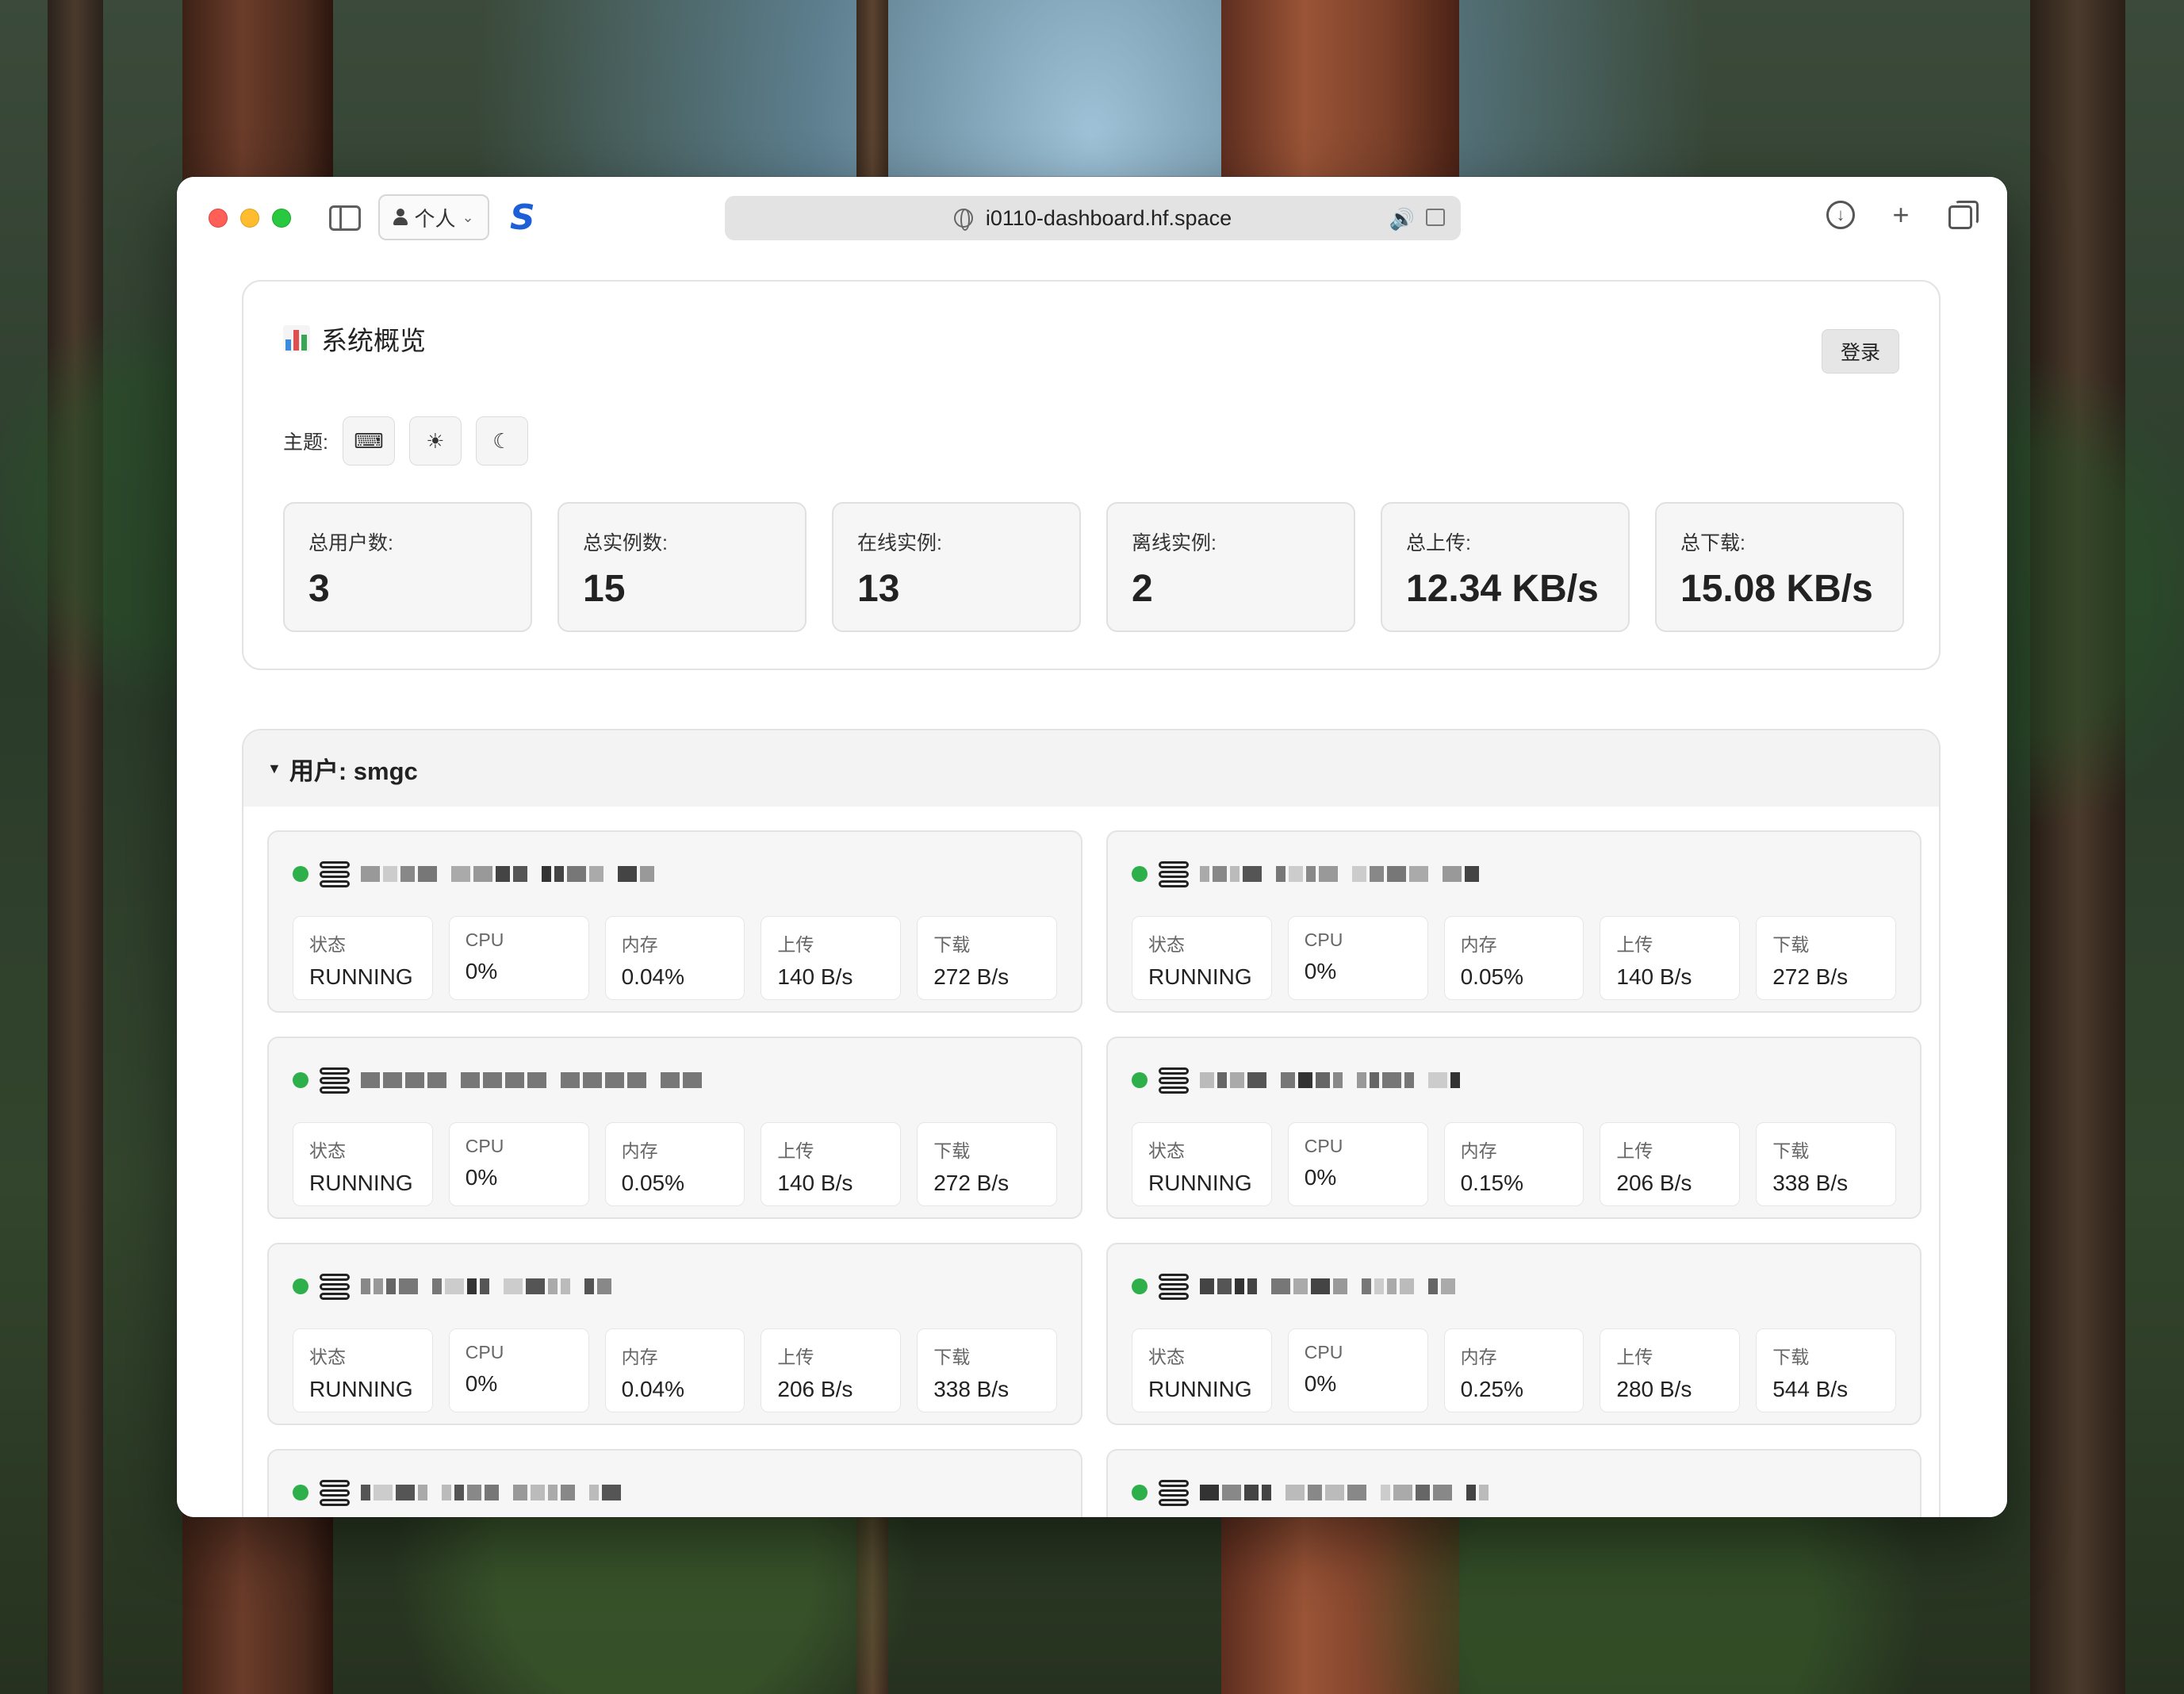 Image resolution: width=2184 pixels, height=1694 pixels. I want to click on zoom-window-button, so click(281, 218).